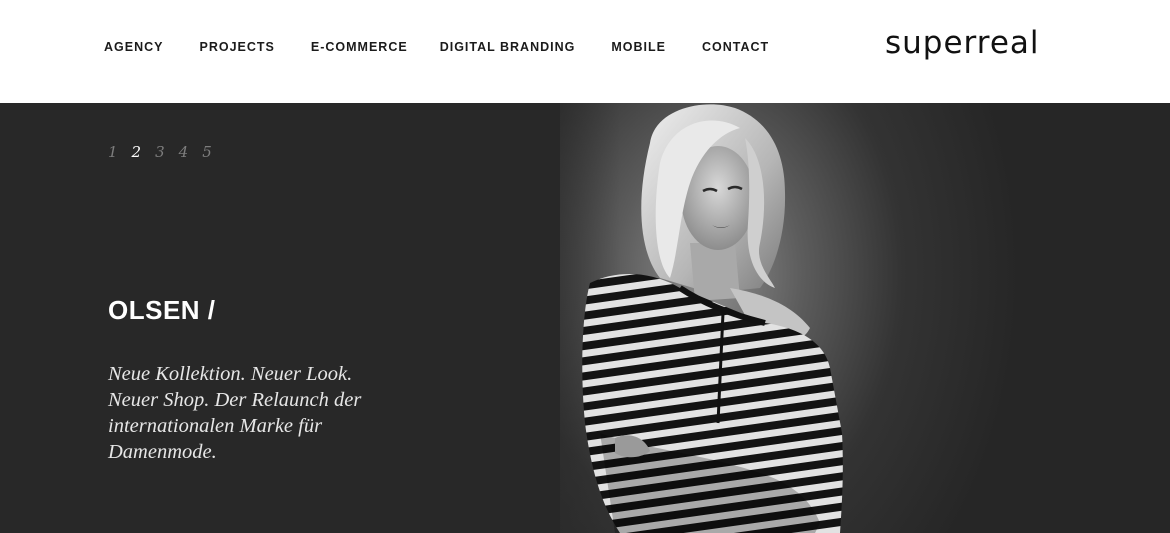 The height and width of the screenshot is (533, 1170). Describe the element at coordinates (184, 152) in the screenshot. I see `pager-item-4: 4` at that location.